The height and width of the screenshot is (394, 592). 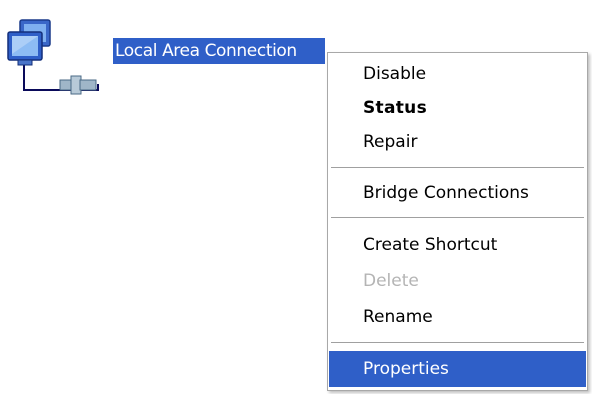 I want to click on menu-item-properties: Properties, so click(x=457, y=369).